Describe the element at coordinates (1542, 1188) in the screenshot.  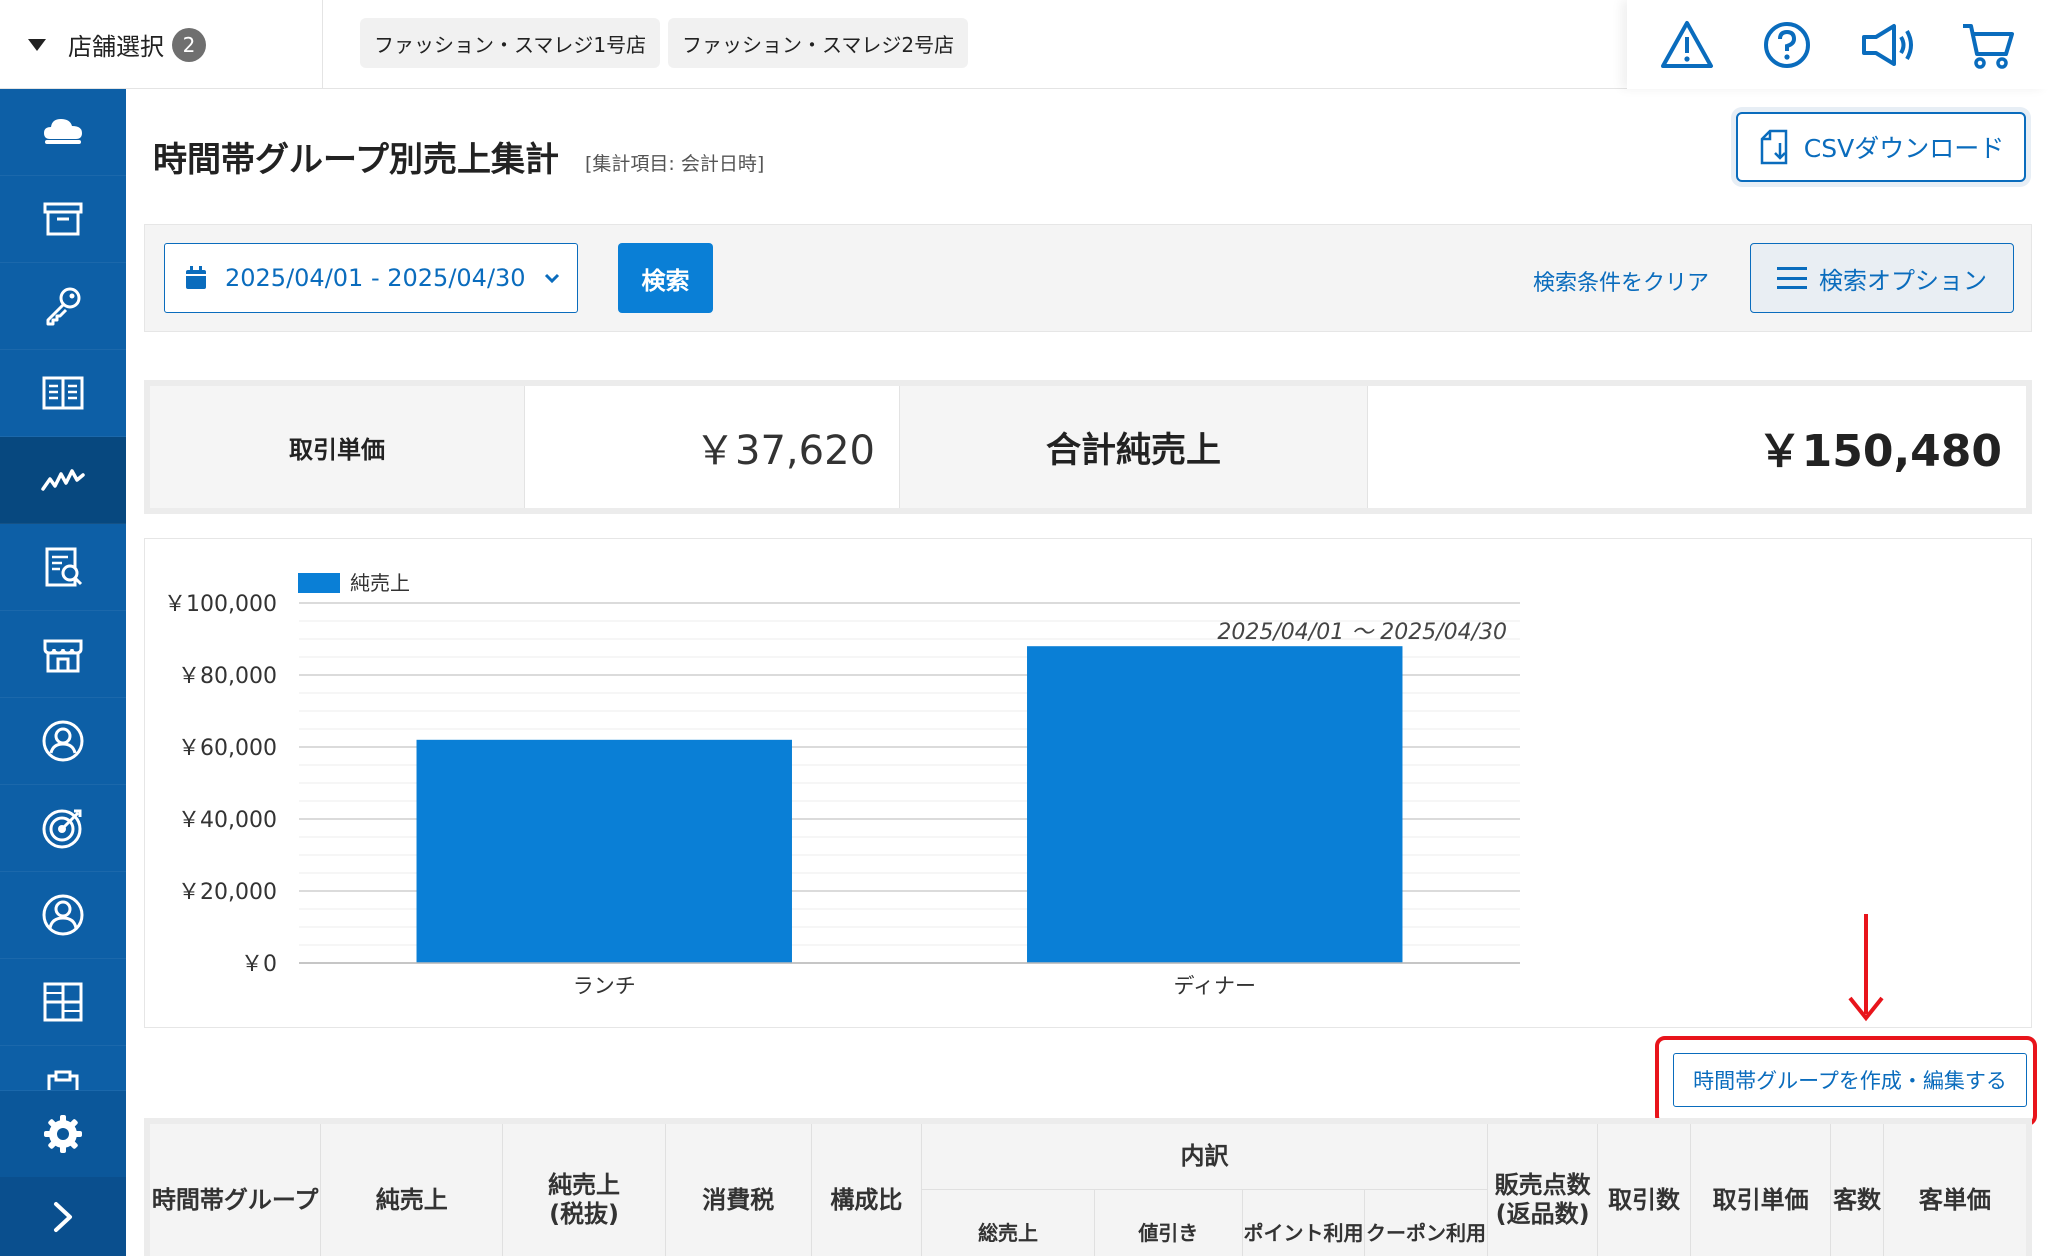
I see `col-items-sold: 販売点数 (返品数)` at that location.